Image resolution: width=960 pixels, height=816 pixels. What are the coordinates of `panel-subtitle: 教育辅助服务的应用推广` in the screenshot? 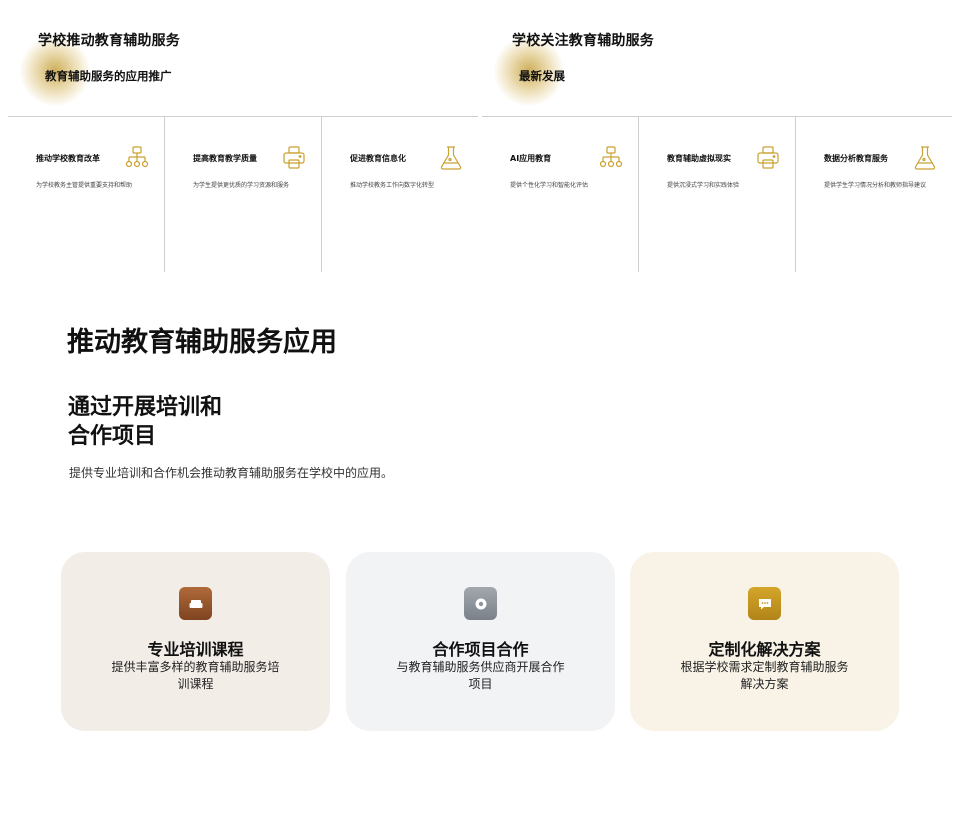 It's located at (108, 76).